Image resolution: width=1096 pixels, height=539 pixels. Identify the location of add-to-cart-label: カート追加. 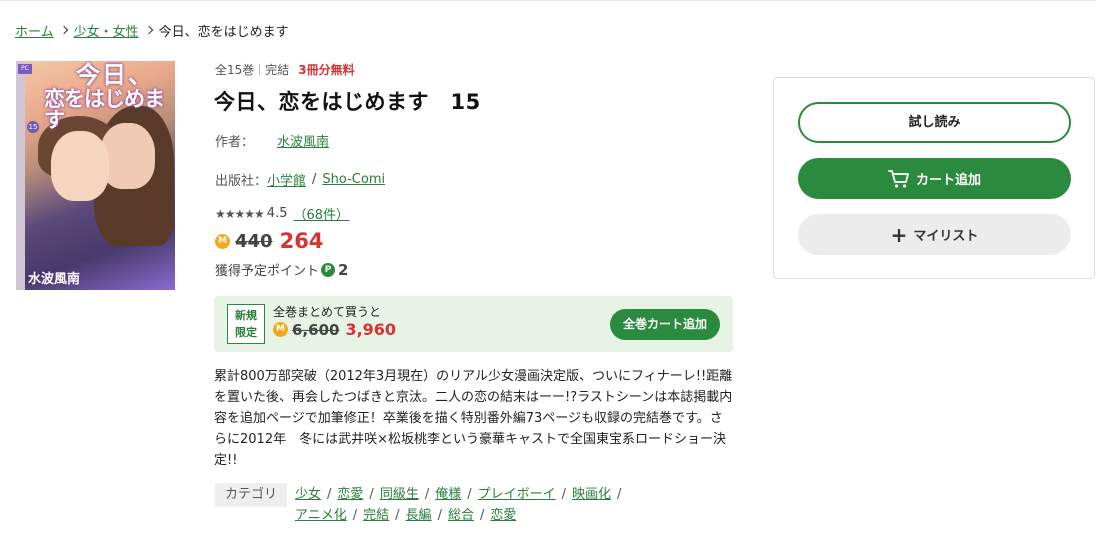
(948, 180).